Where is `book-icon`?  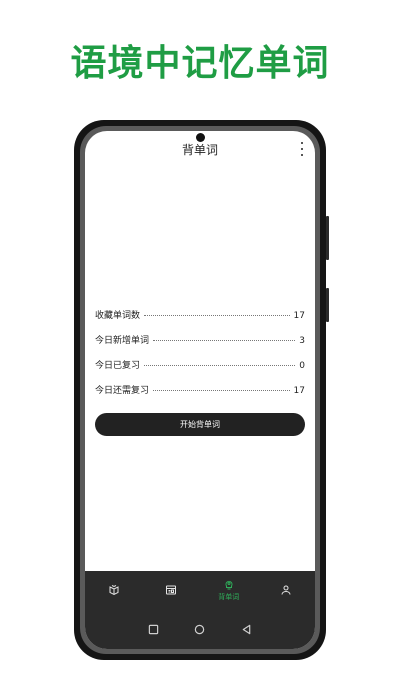 book-icon is located at coordinates (114, 590).